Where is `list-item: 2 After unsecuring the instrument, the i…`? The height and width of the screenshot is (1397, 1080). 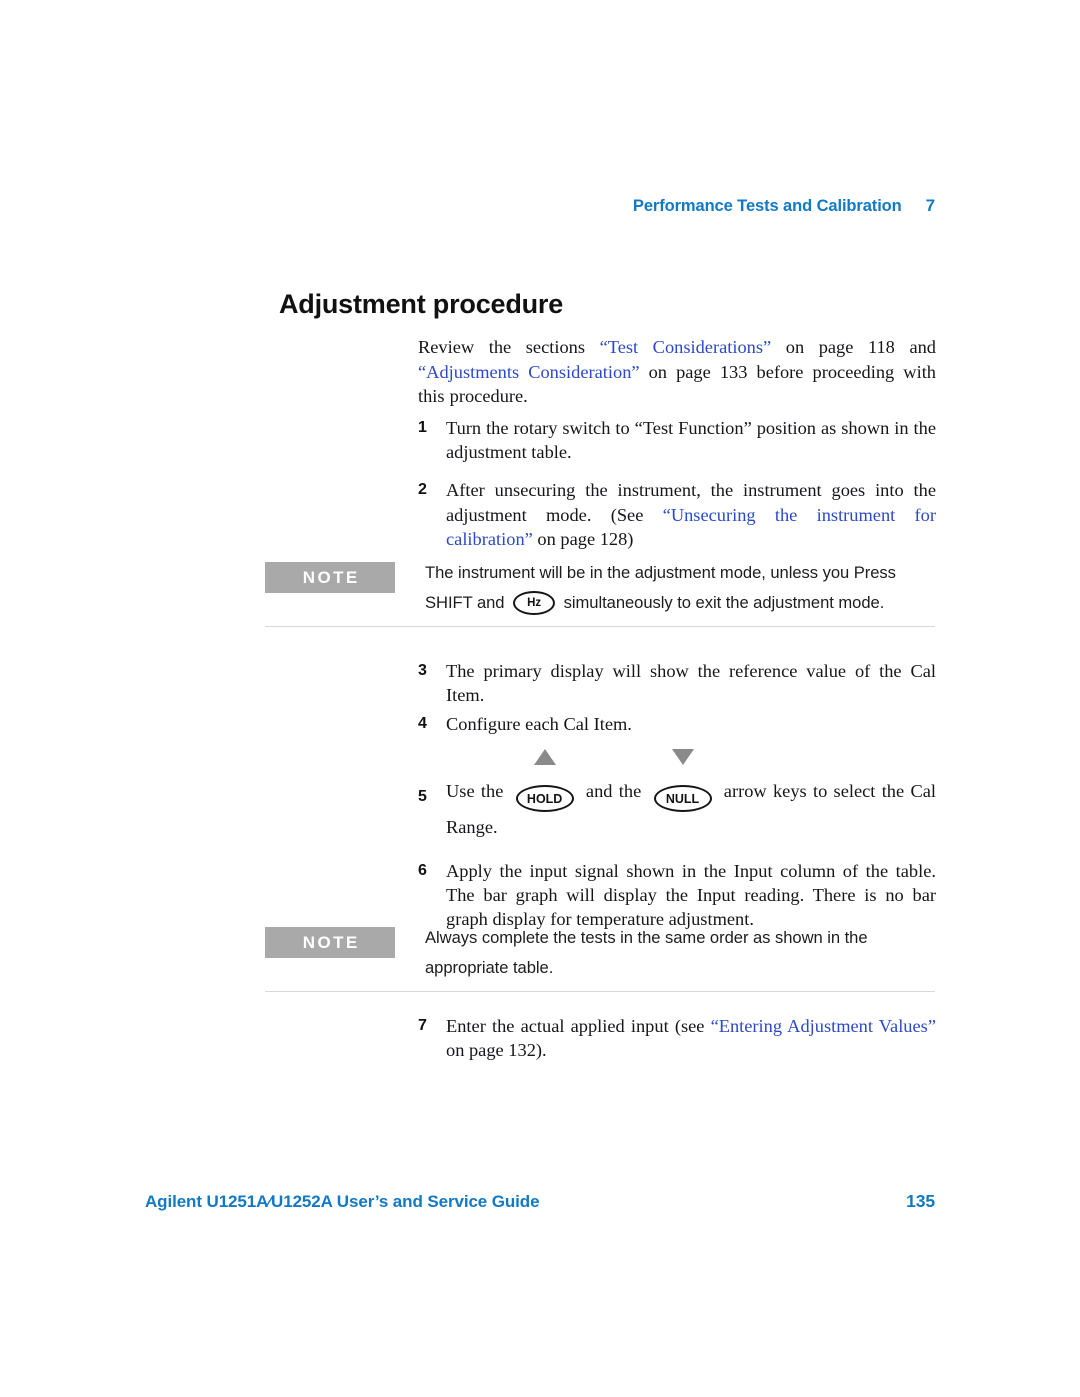
list-item: 2 After unsecuring the instrument, the i… is located at coordinates (677, 514).